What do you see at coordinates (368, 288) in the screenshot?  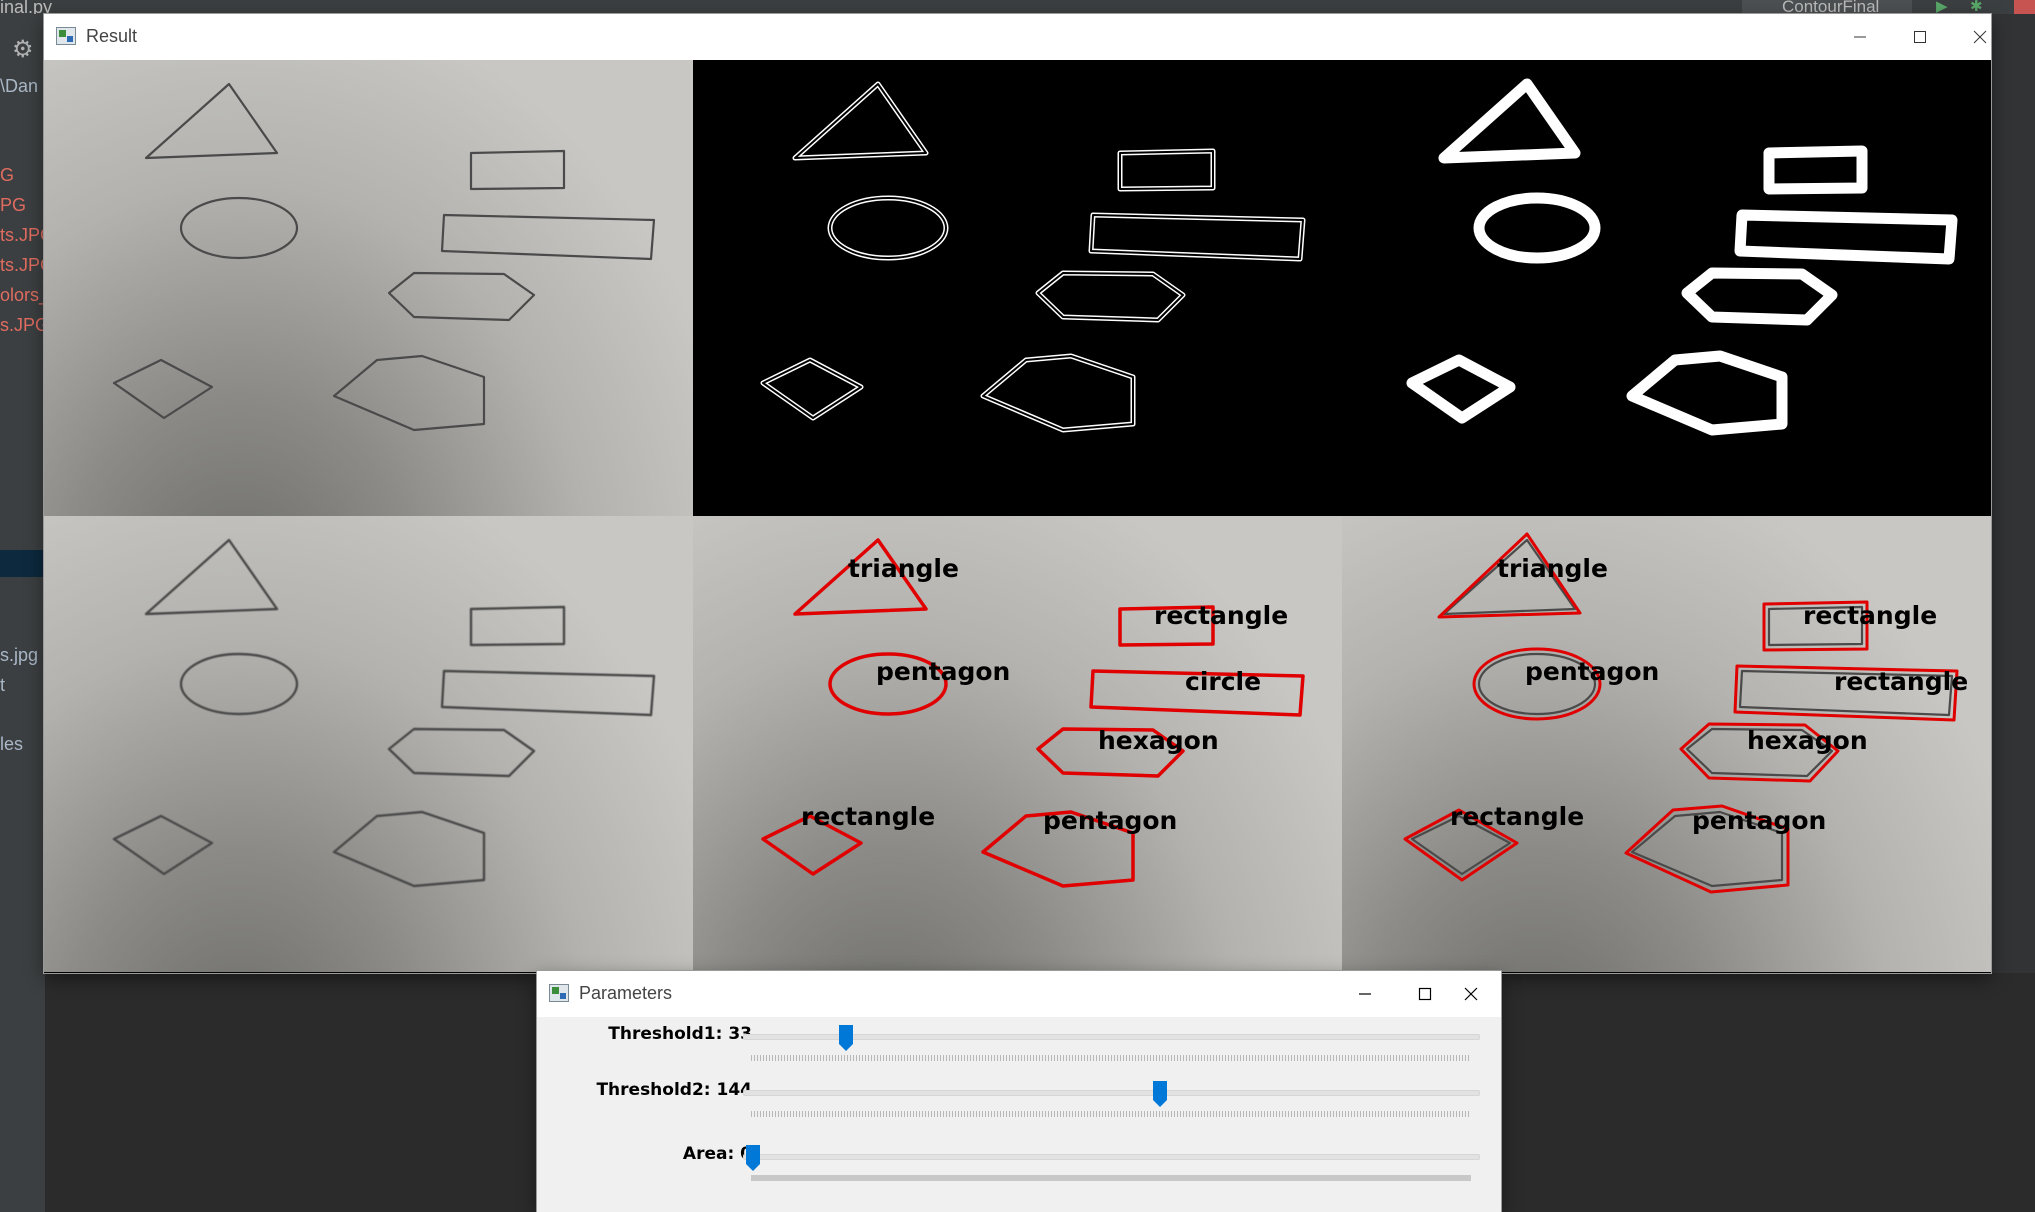 I see `panel-original` at bounding box center [368, 288].